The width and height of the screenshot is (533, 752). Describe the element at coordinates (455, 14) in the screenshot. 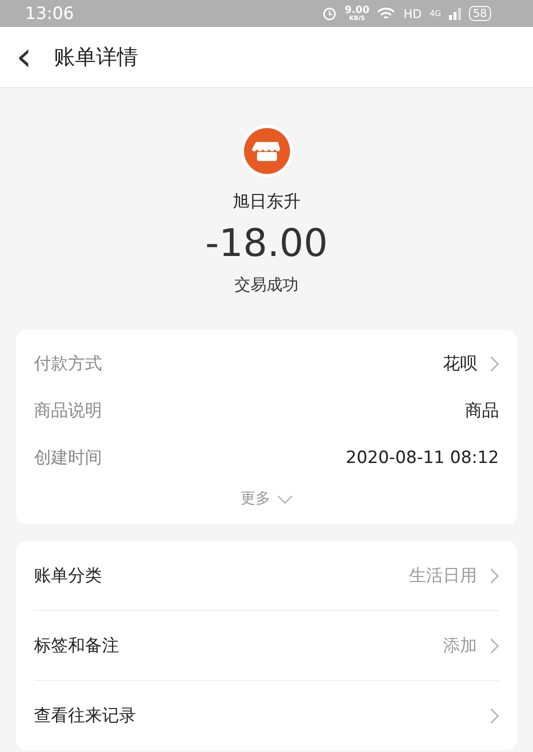

I see `signal-icon` at that location.